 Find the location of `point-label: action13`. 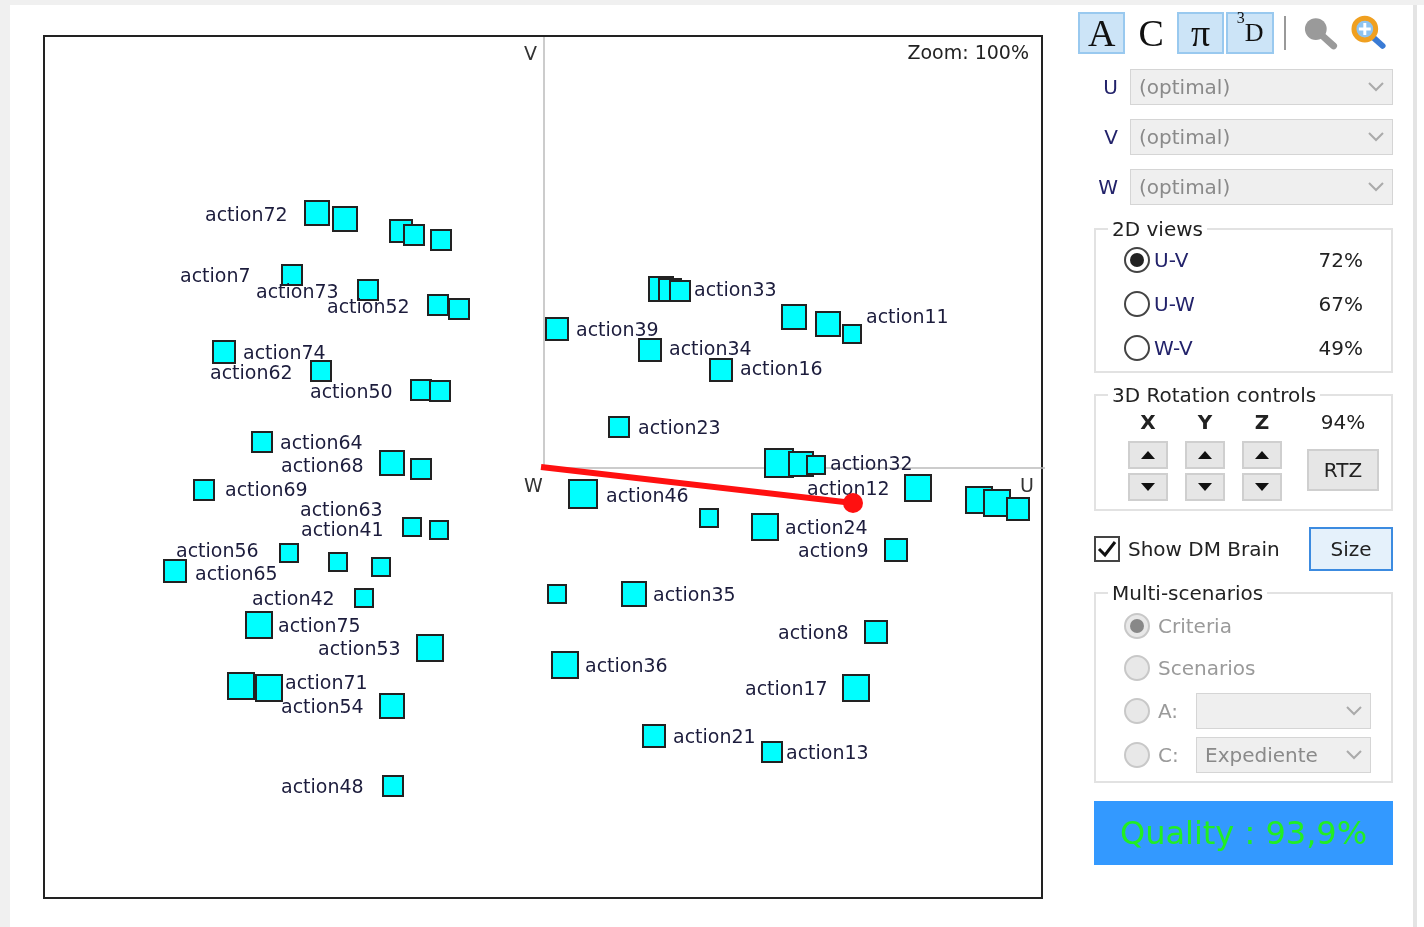

point-label: action13 is located at coordinates (827, 752).